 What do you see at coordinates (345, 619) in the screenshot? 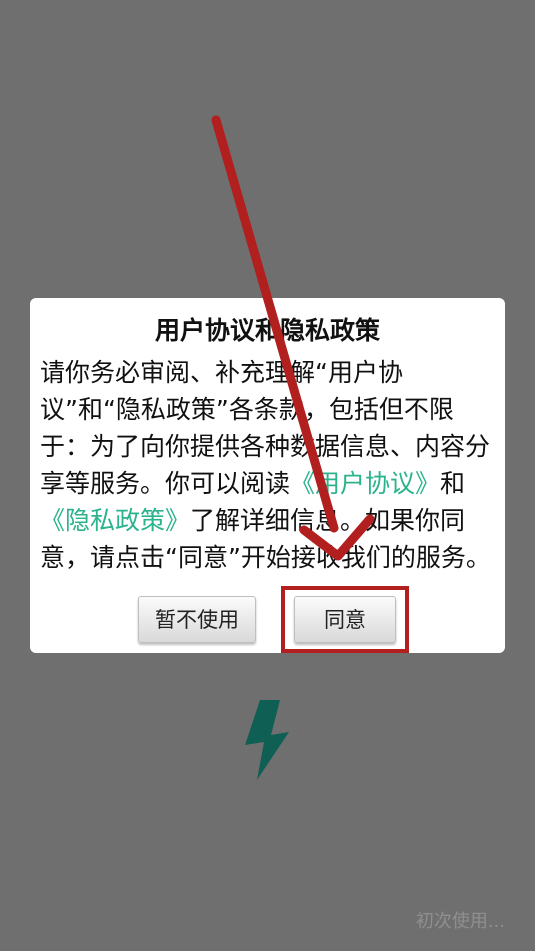
I see `agree-button: 同意` at bounding box center [345, 619].